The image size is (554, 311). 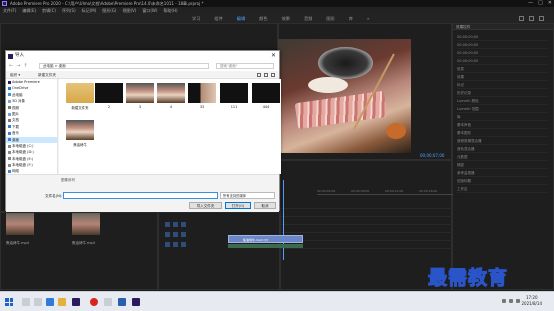 What do you see at coordinates (245, 66) in the screenshot?
I see `search-input: 搜索"桌面"` at bounding box center [245, 66].